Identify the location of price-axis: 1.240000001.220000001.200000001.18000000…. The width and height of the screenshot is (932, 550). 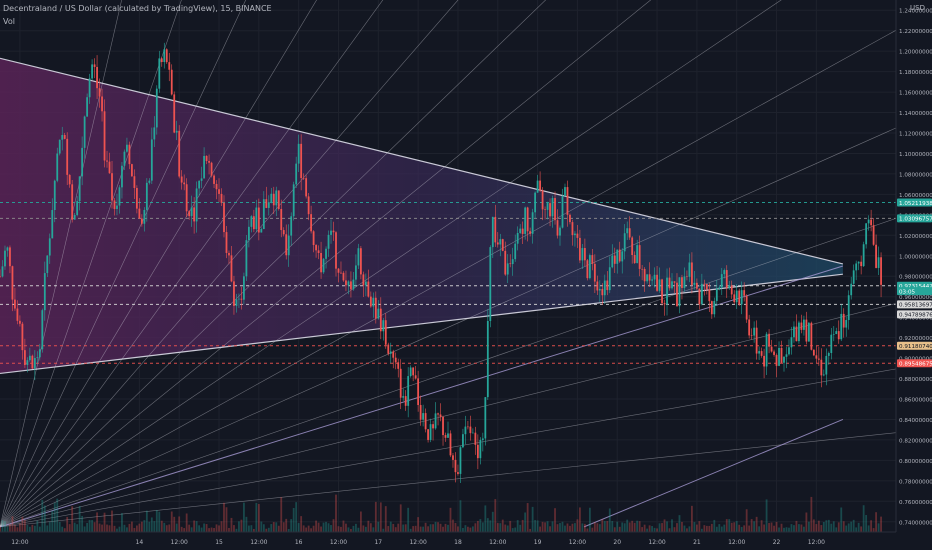
(913, 275).